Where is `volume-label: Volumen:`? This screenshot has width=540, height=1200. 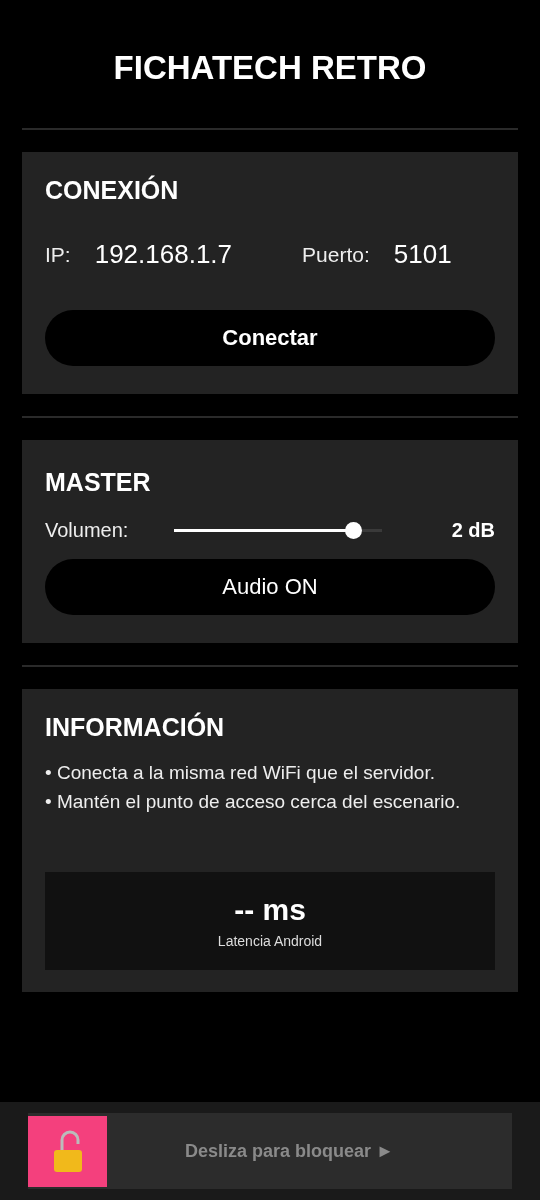
volume-label: Volumen: is located at coordinates (87, 530).